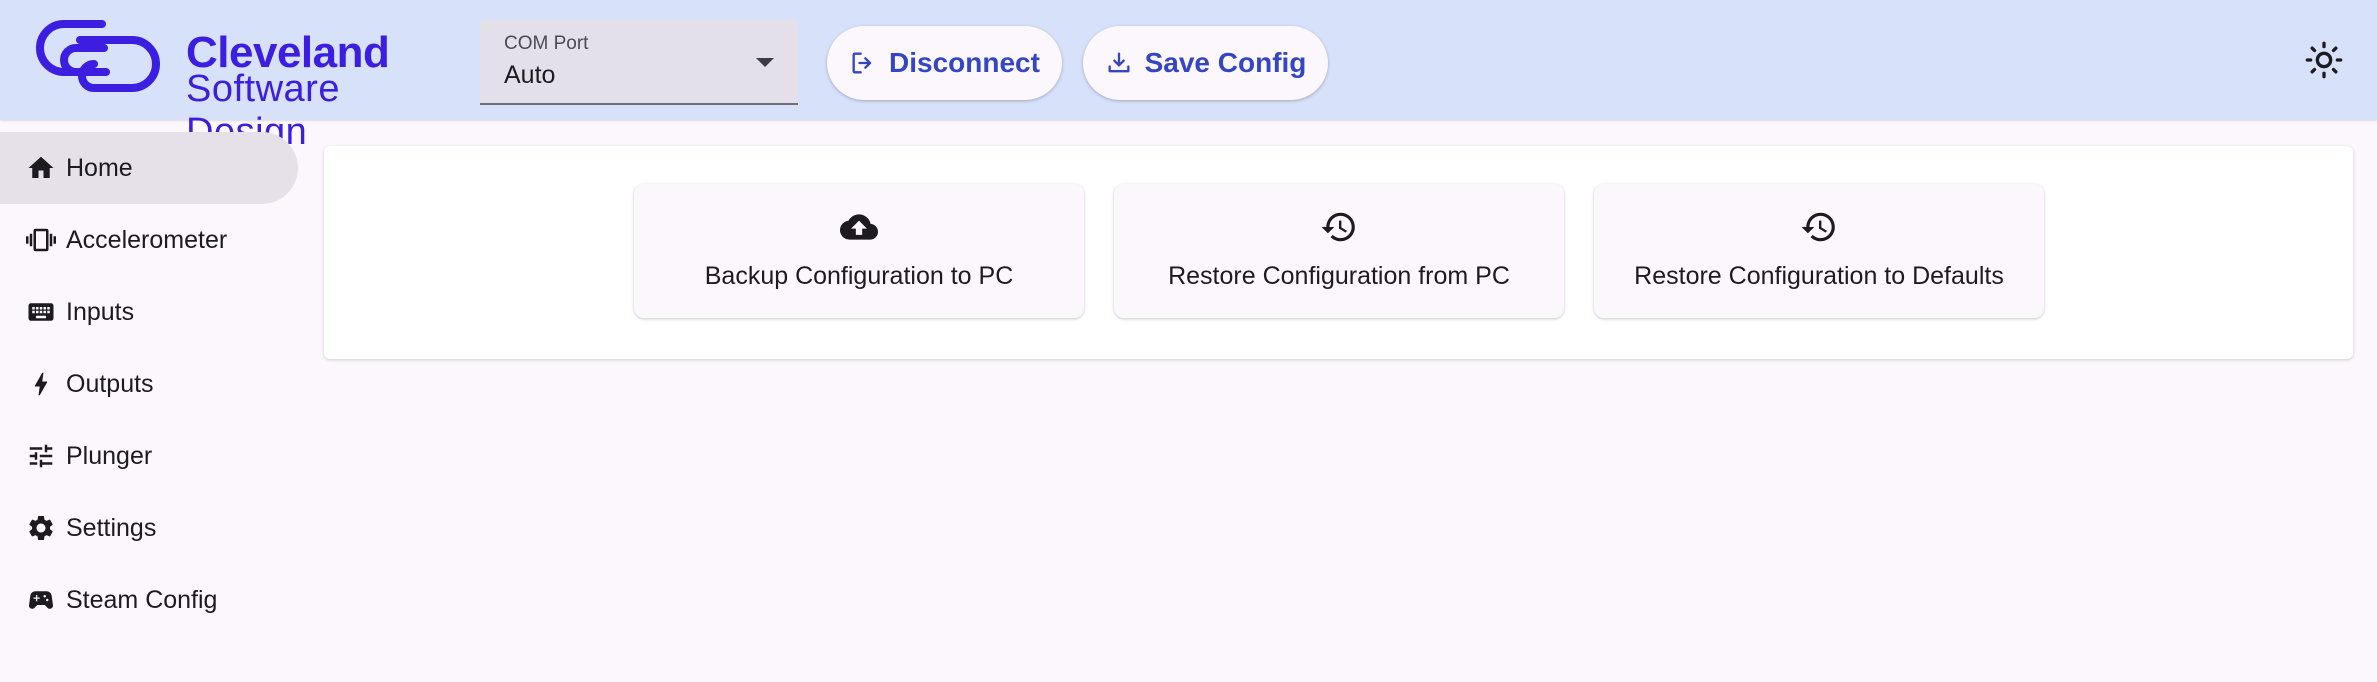 The image size is (2377, 682). Describe the element at coordinates (862, 63) in the screenshot. I see `logout-icon` at that location.